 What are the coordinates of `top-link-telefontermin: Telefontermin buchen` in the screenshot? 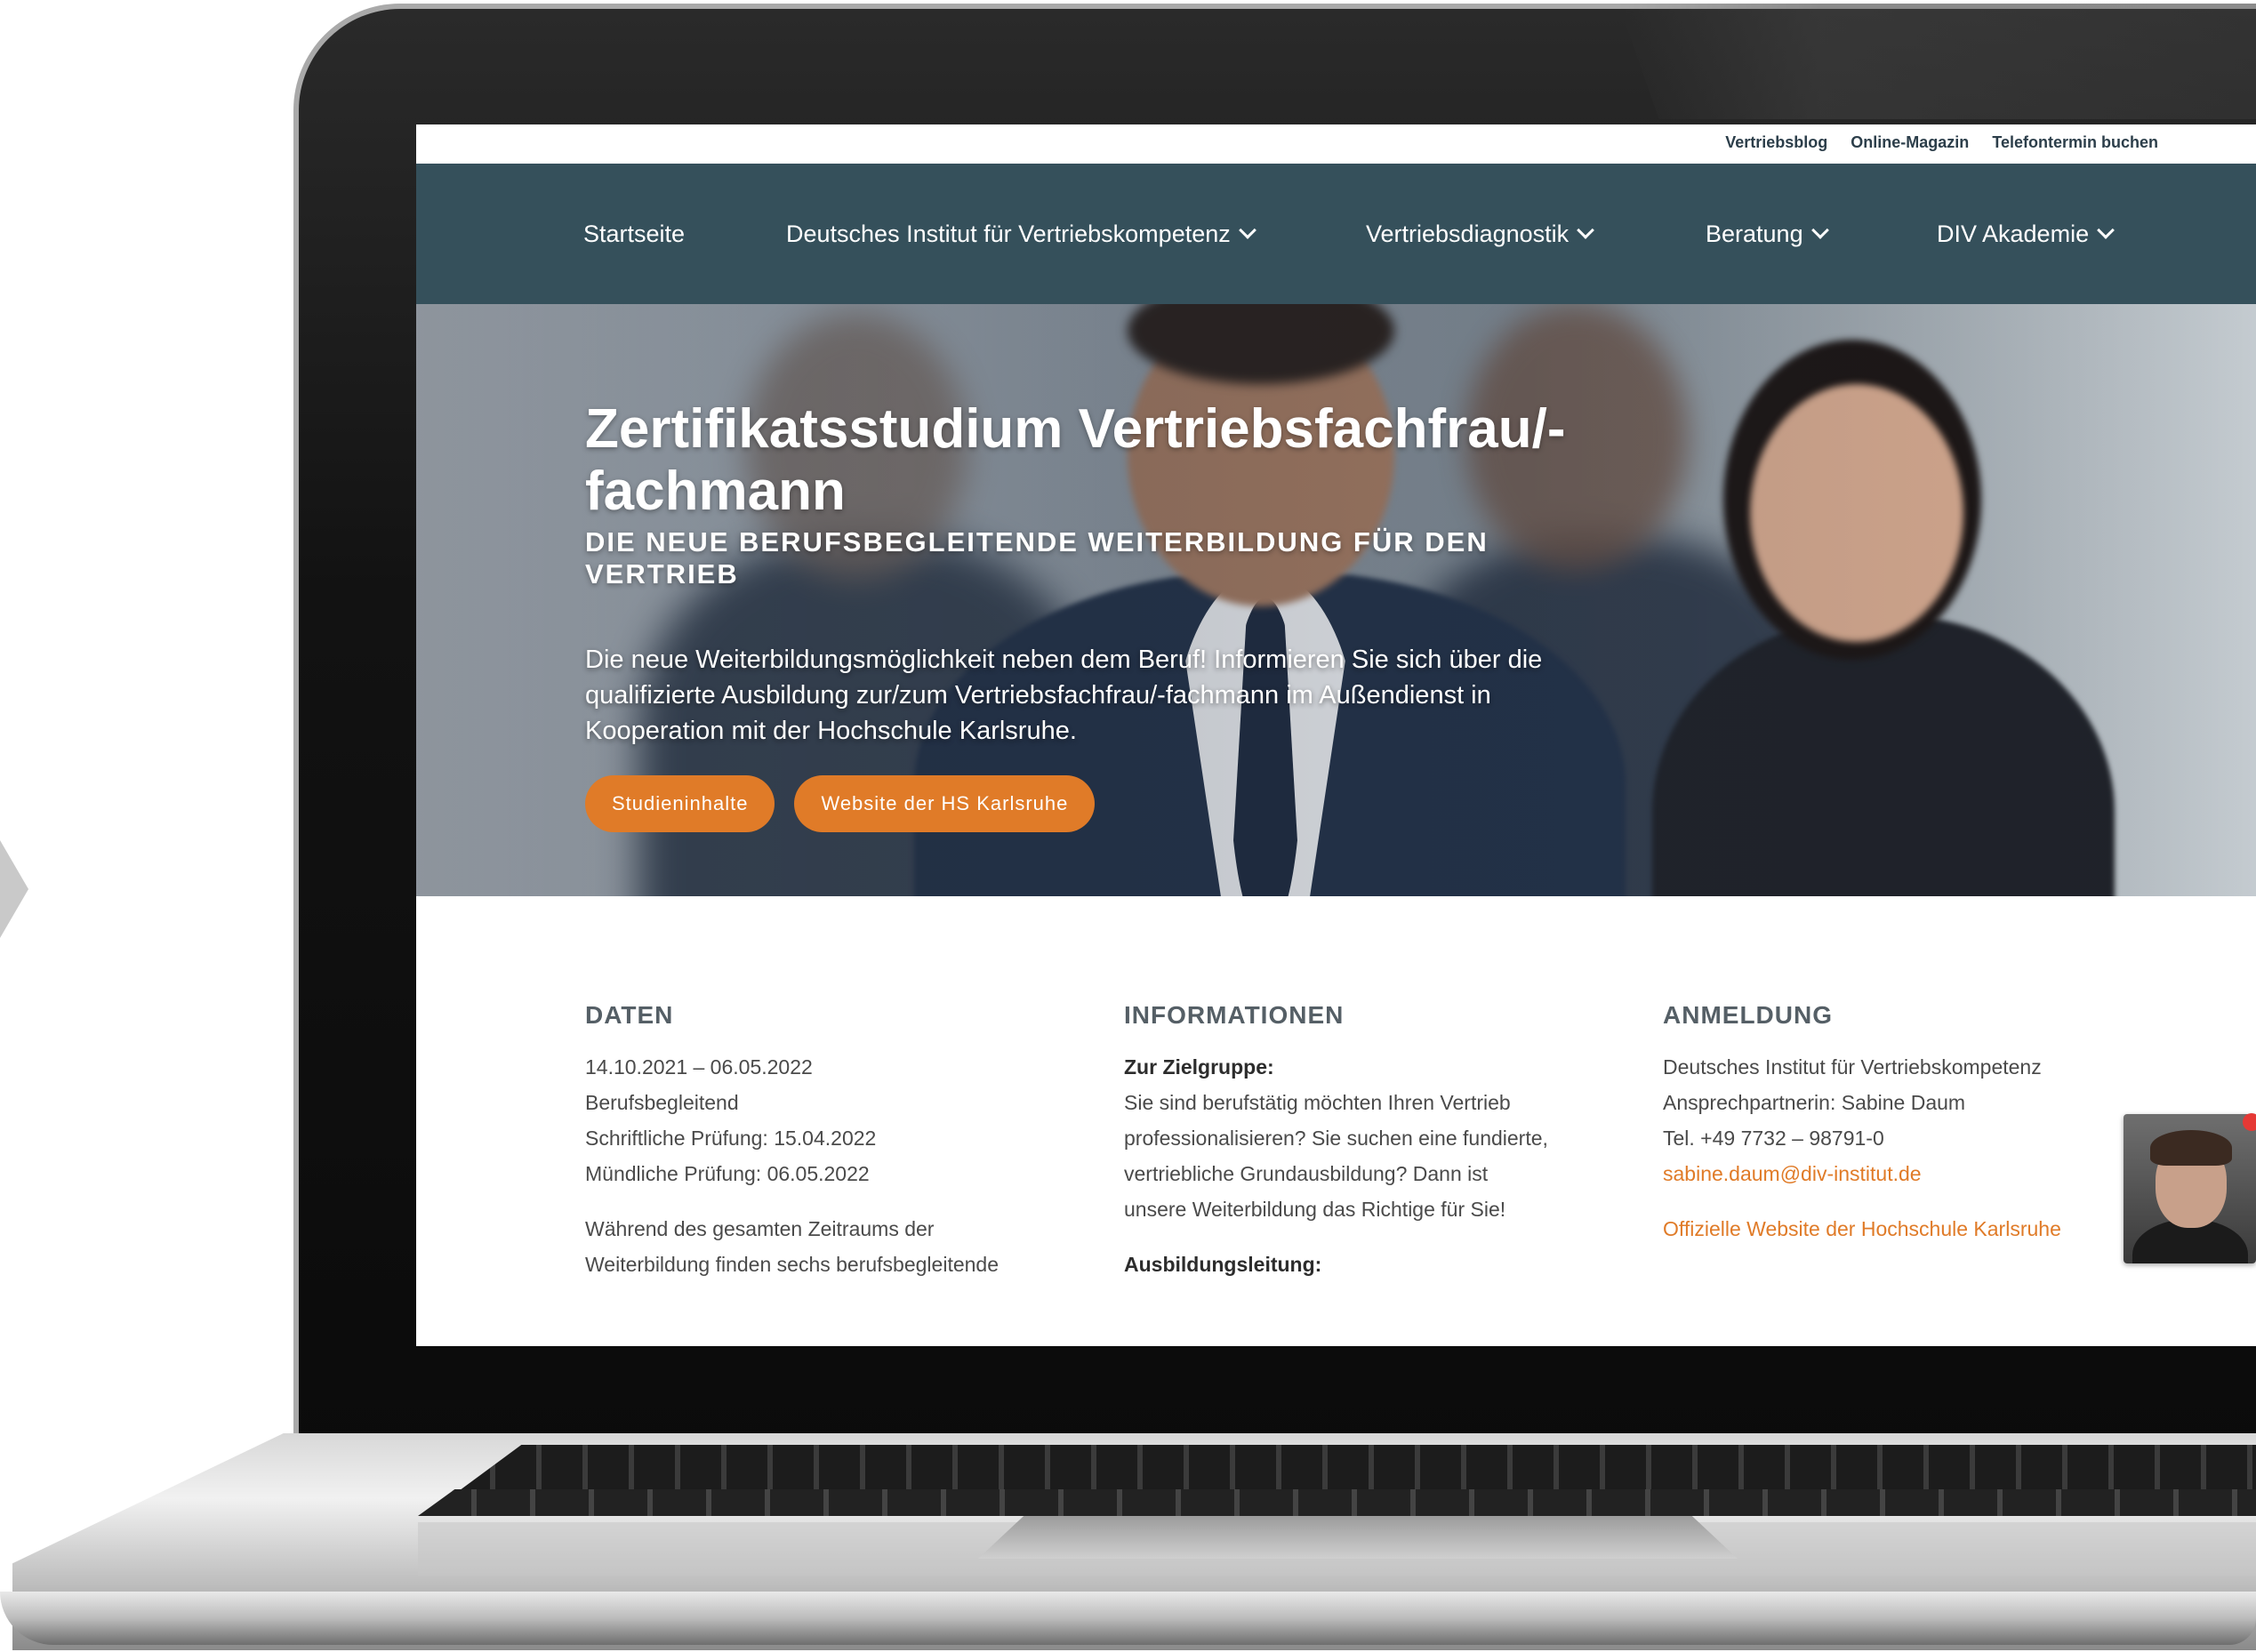 It's located at (2075, 143).